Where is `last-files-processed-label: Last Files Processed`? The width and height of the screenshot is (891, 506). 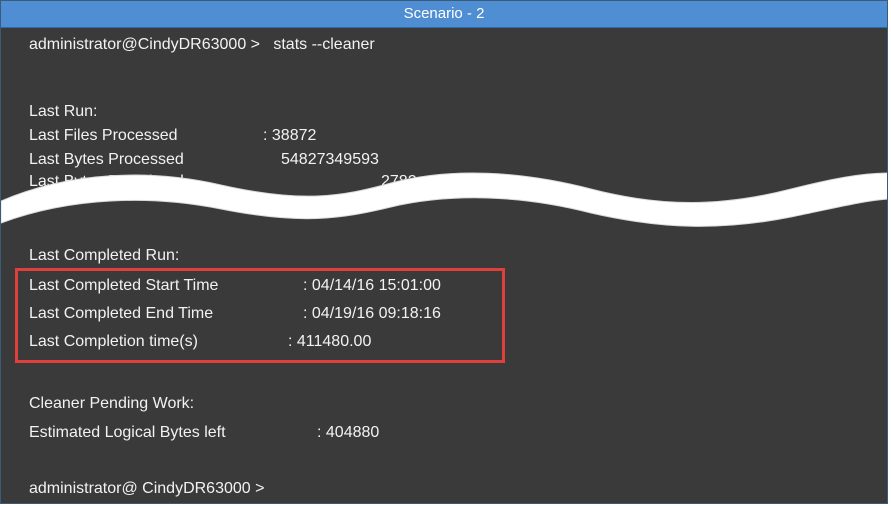
last-files-processed-label: Last Files Processed is located at coordinates (103, 135).